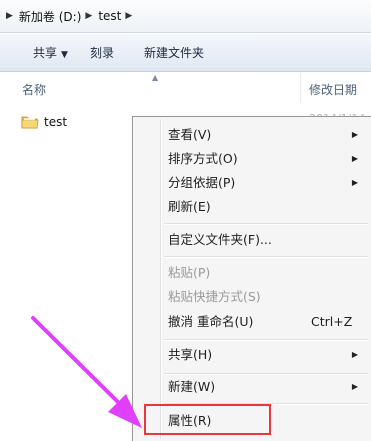 The height and width of the screenshot is (441, 371). Describe the element at coordinates (86, 372) in the screenshot. I see `pointer-arrow-icon` at that location.